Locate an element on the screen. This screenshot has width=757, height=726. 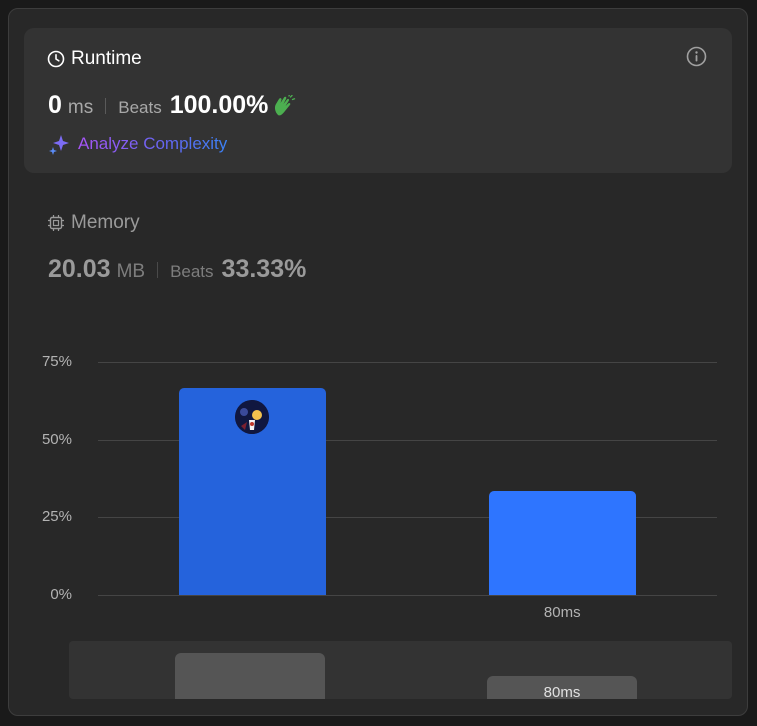
y-tick-label: 75% is located at coordinates (56, 361).